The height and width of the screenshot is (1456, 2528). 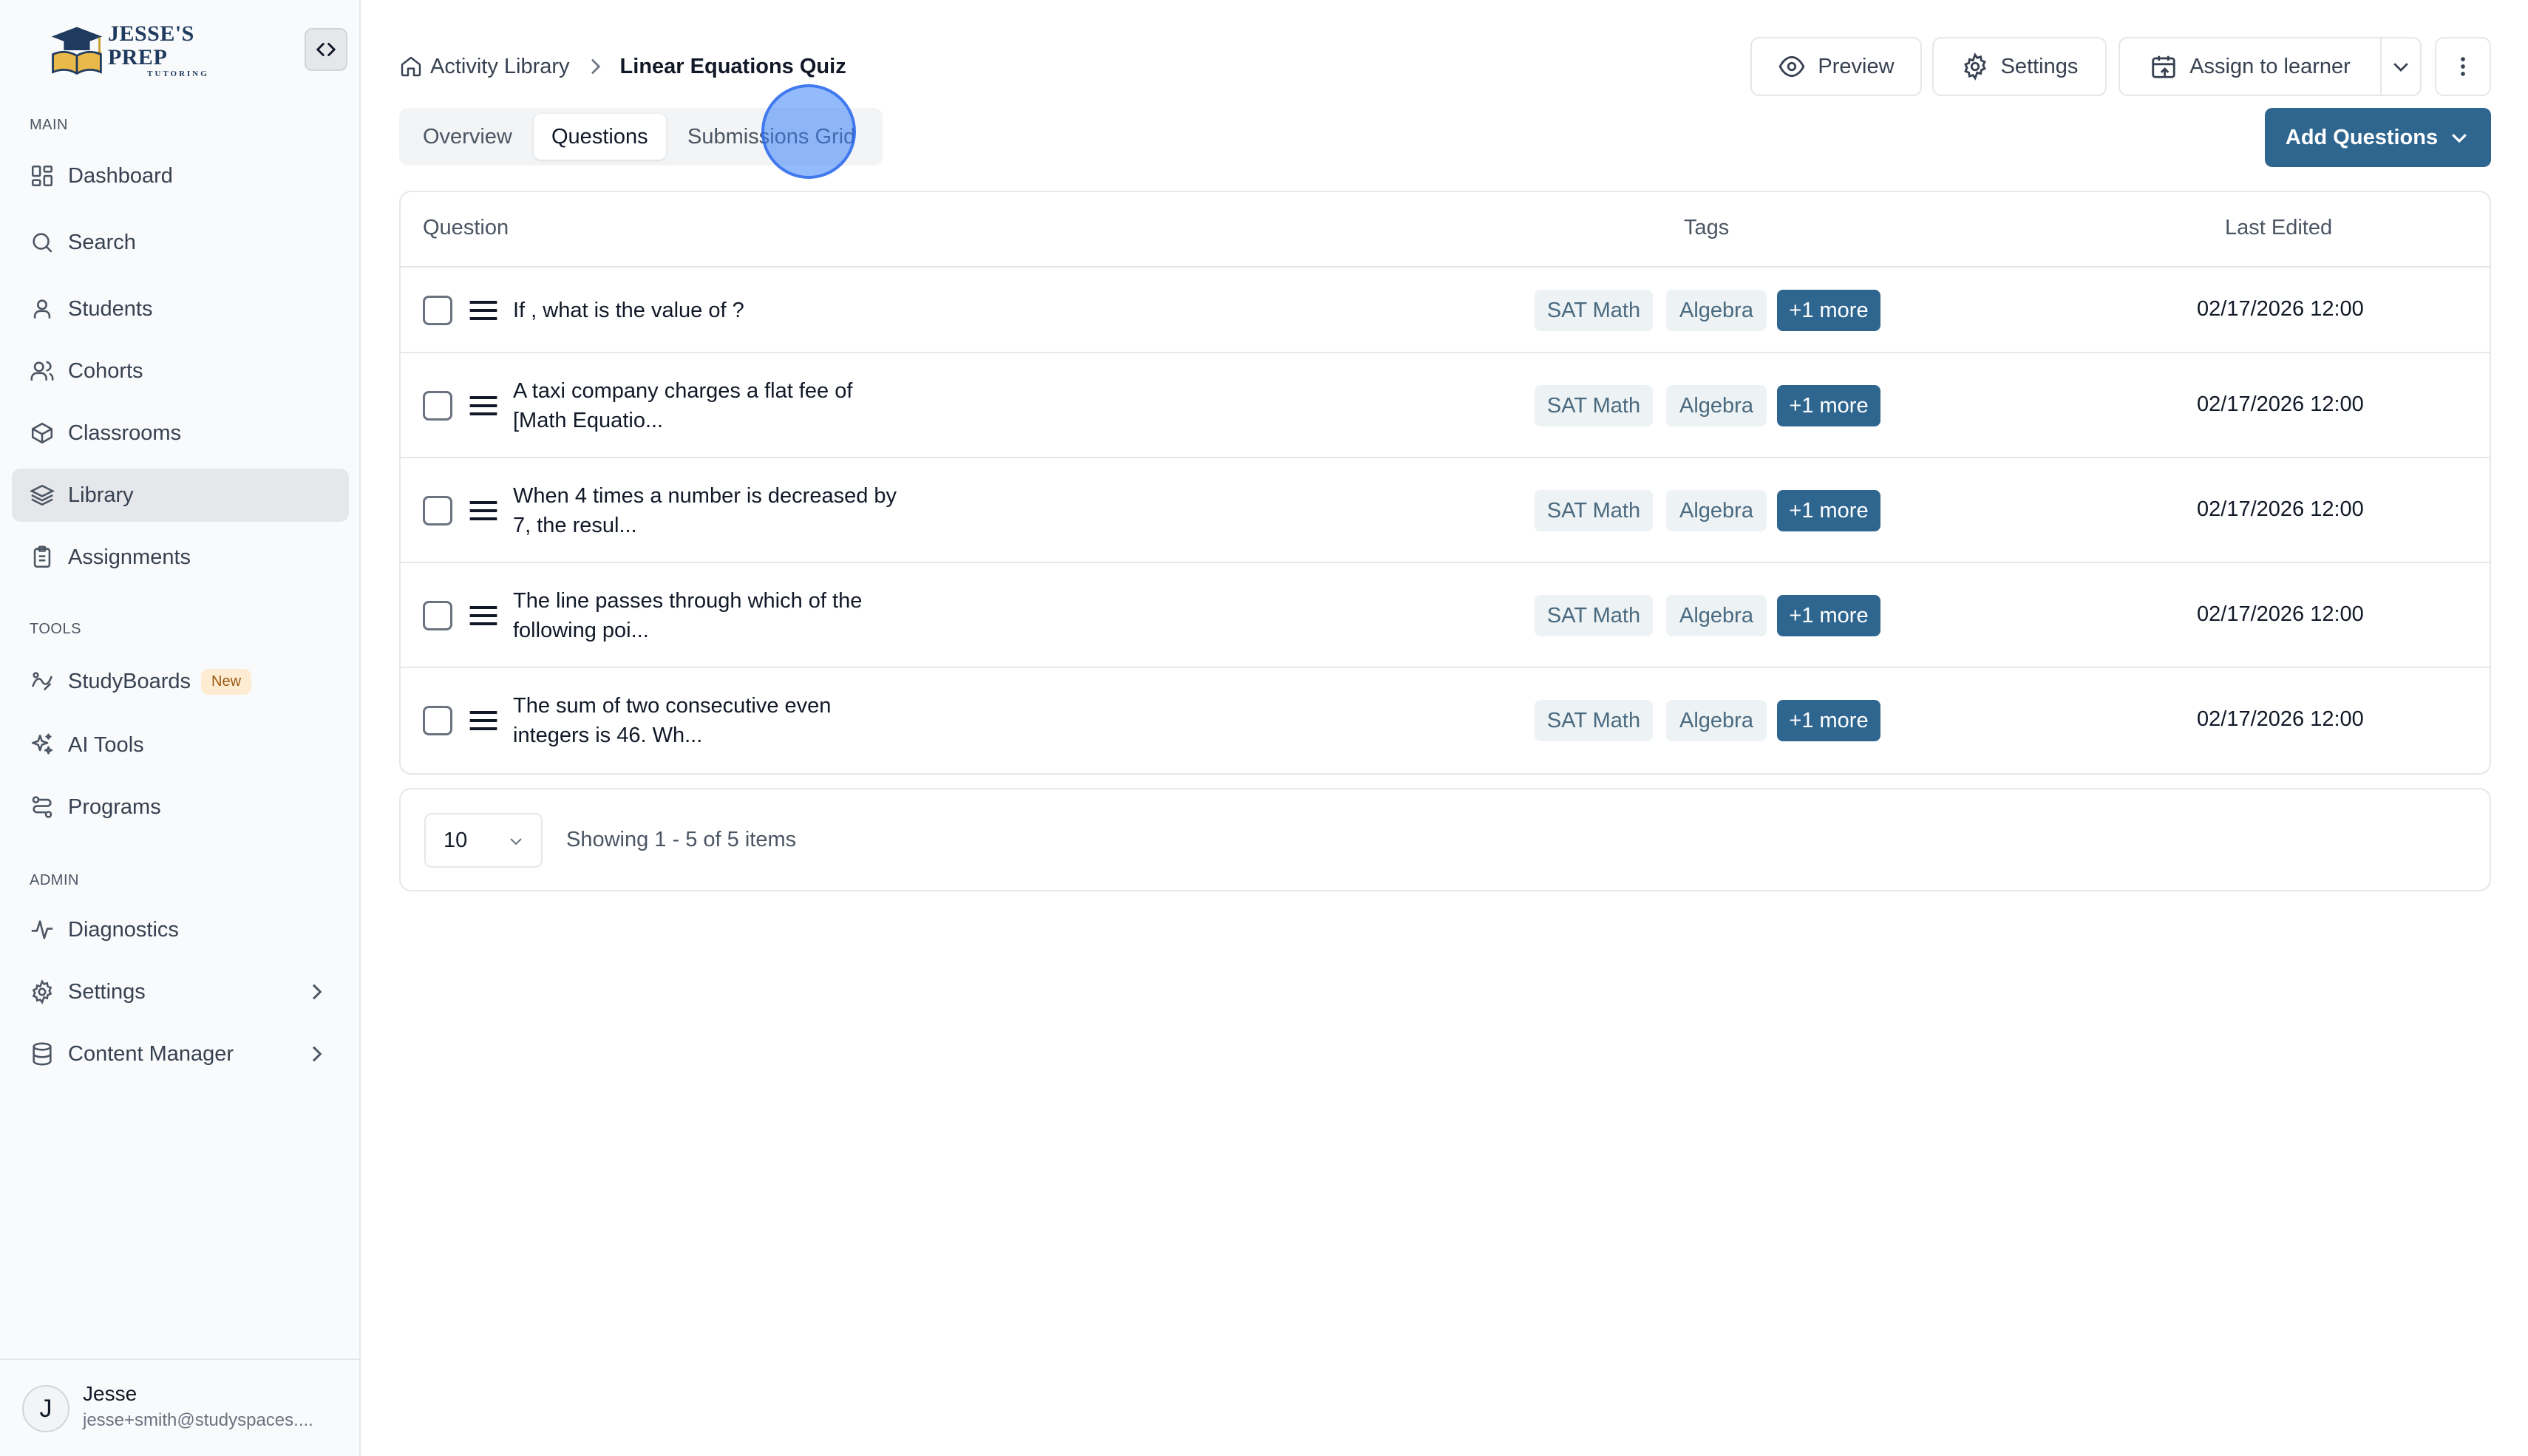 I want to click on section-label-tools: TOOLS, so click(x=56, y=629).